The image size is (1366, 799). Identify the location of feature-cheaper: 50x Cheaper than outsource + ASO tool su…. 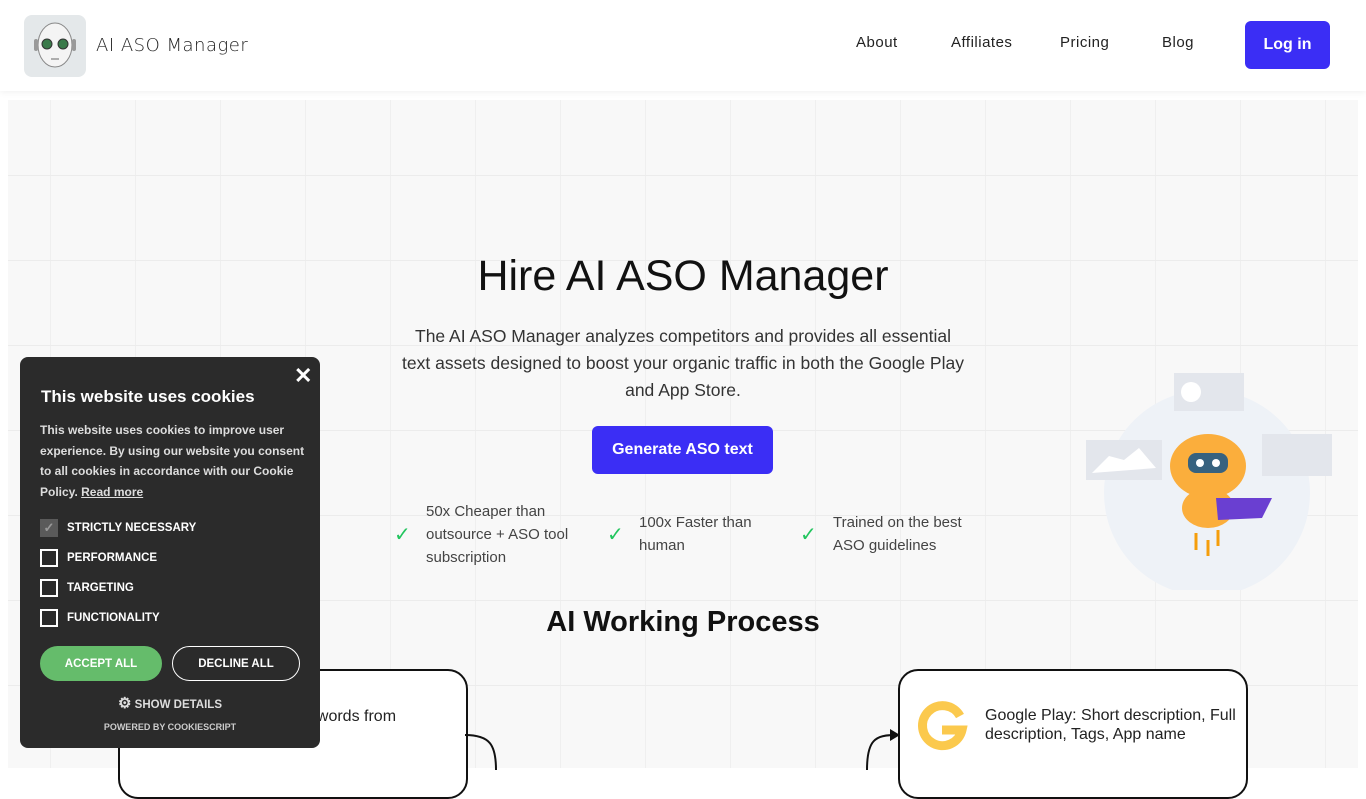
(497, 534).